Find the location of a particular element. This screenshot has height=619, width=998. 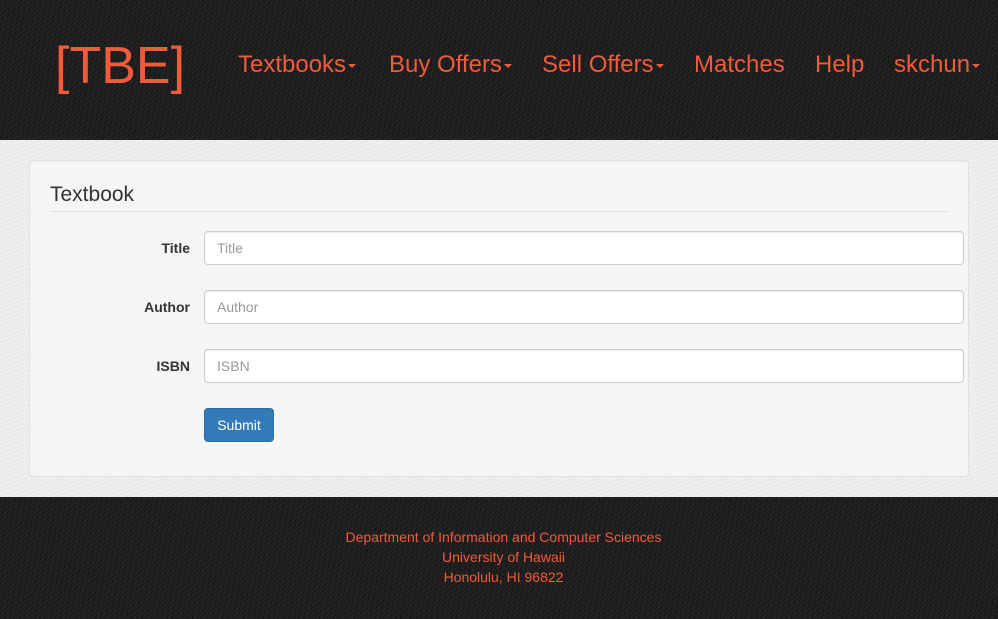

footer-university: University of Hawaii is located at coordinates (503, 557).